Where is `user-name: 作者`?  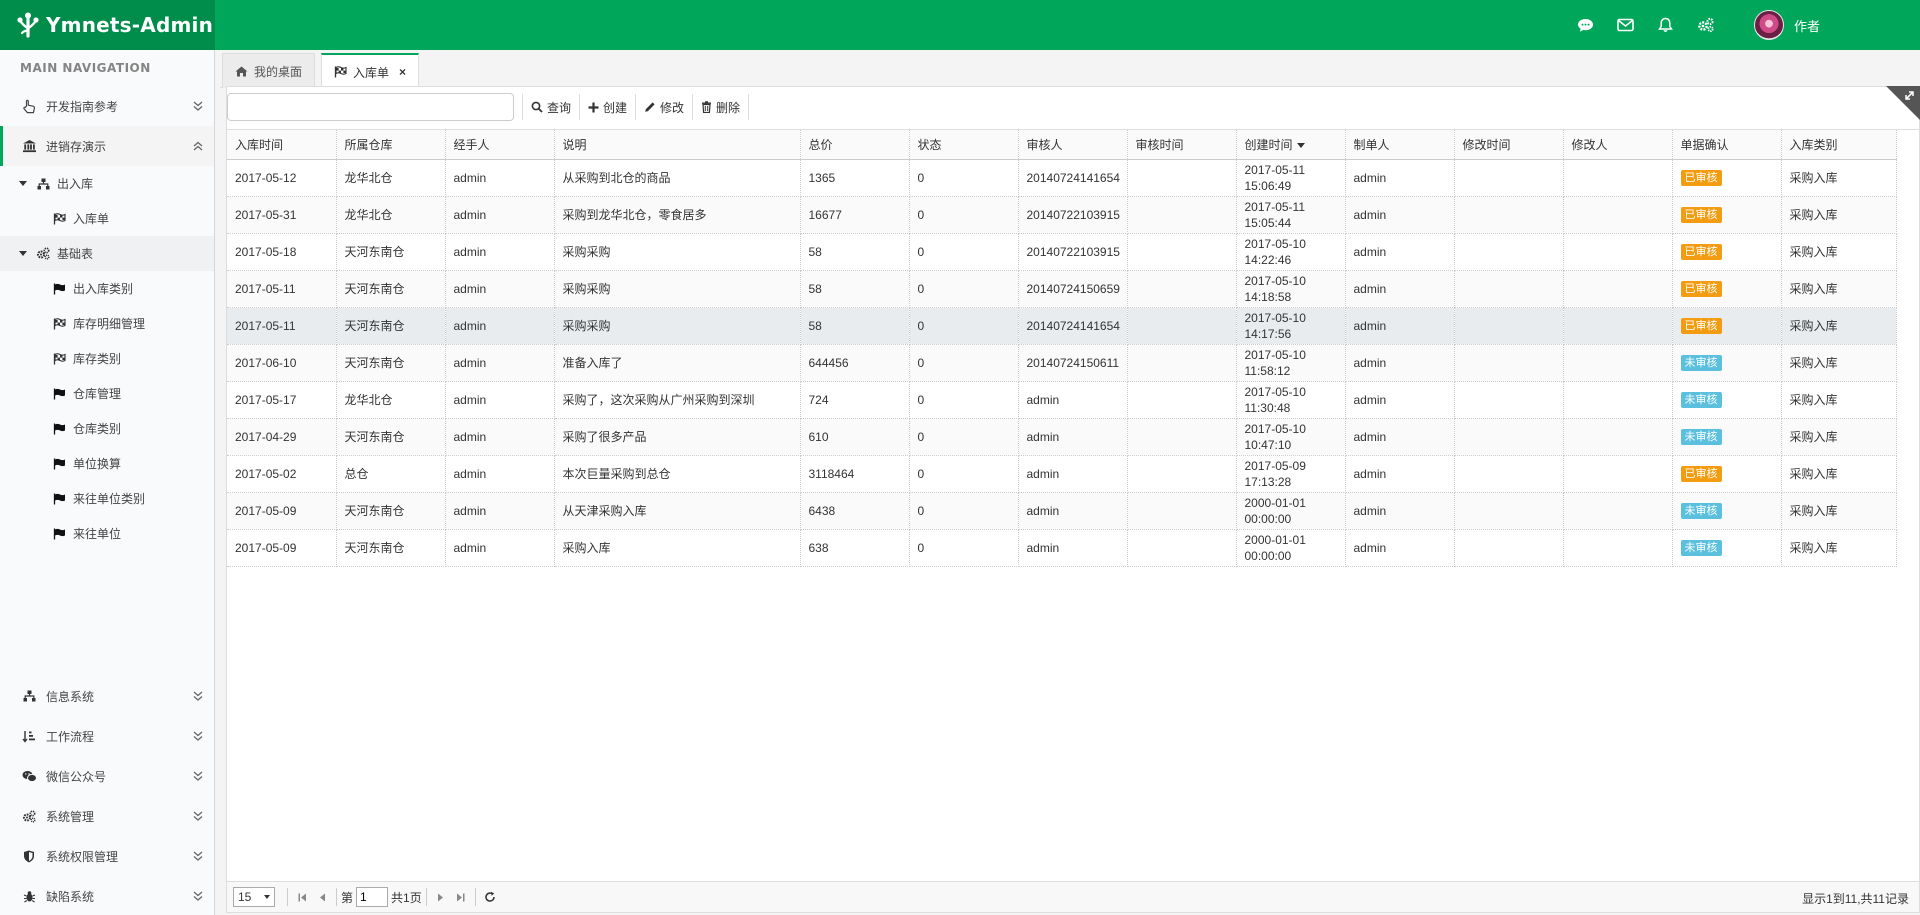 user-name: 作者 is located at coordinates (1806, 26).